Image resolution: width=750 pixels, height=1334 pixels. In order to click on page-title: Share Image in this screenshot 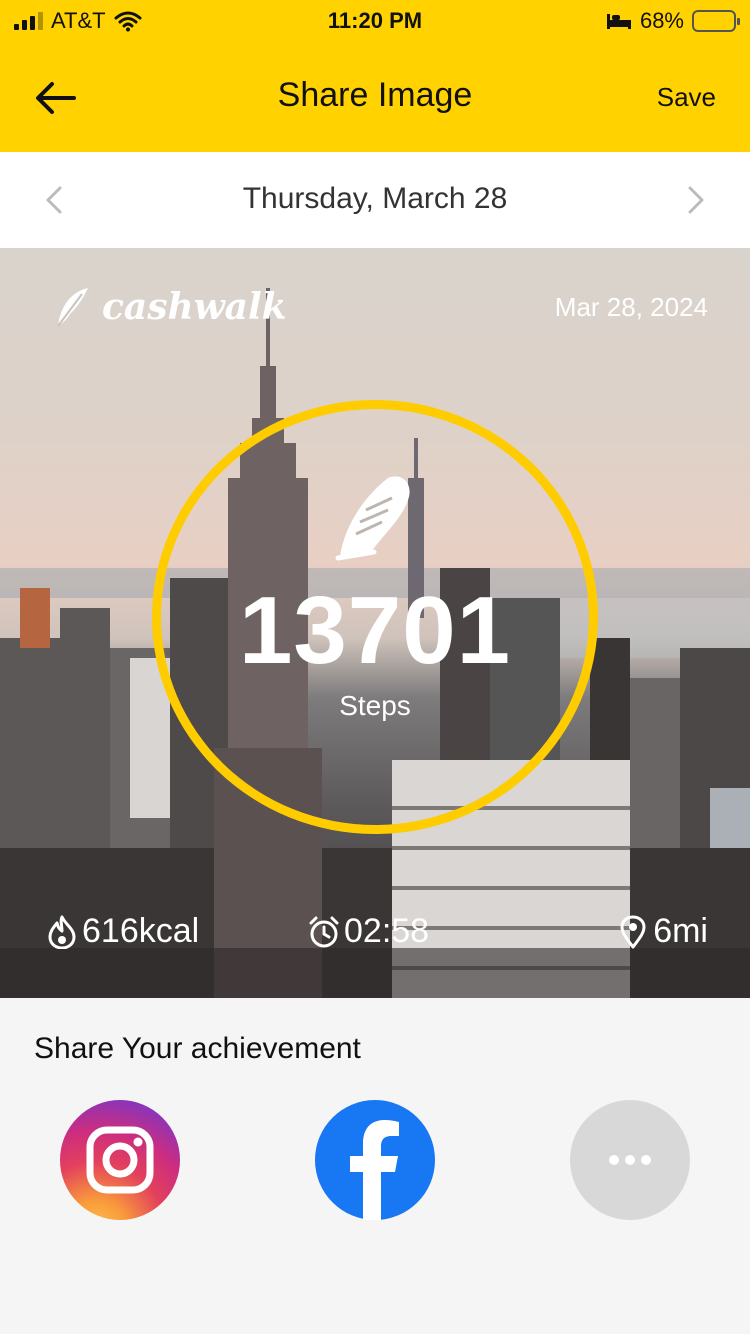, I will do `click(375, 95)`.